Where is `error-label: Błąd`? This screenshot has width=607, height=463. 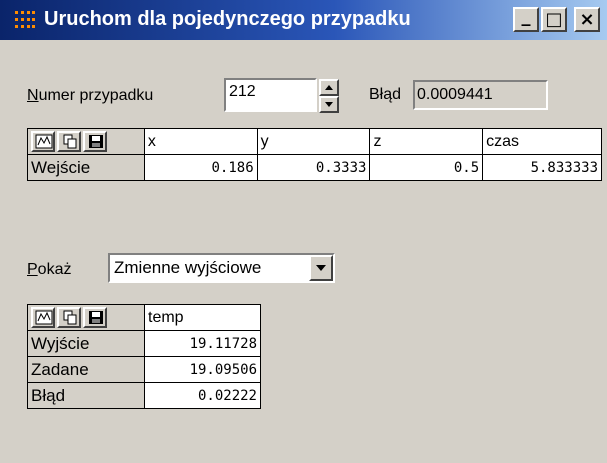
error-label: Błąd is located at coordinates (385, 94).